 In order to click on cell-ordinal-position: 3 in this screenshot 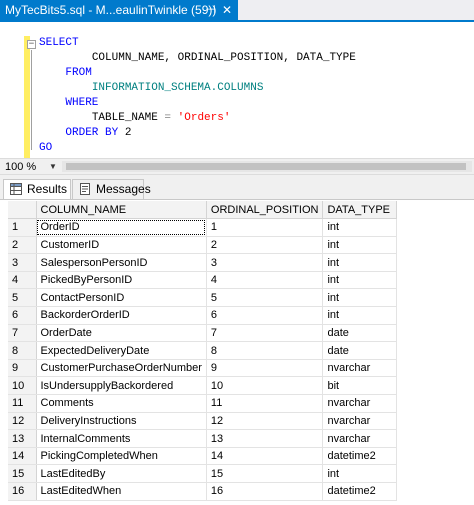, I will do `click(265, 262)`.